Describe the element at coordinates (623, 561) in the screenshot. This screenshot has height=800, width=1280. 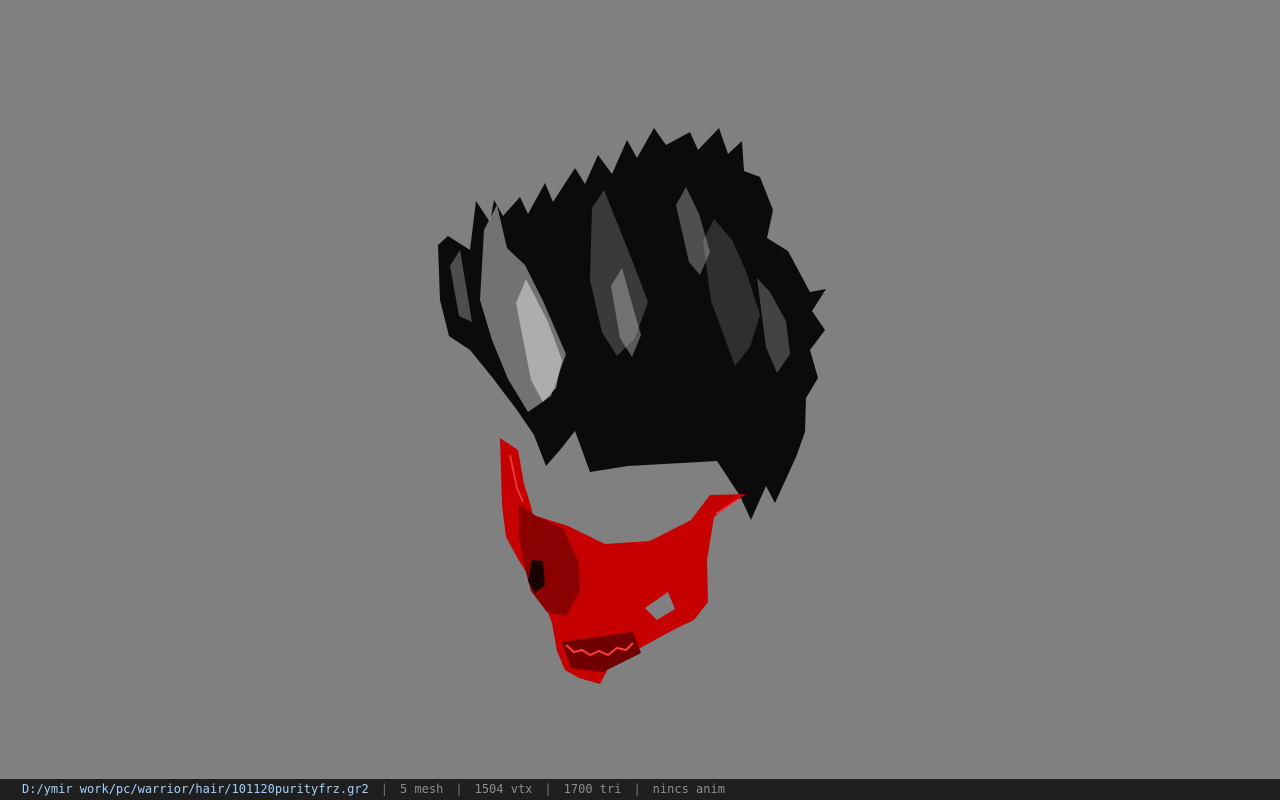
I see `red-skull-mask` at that location.